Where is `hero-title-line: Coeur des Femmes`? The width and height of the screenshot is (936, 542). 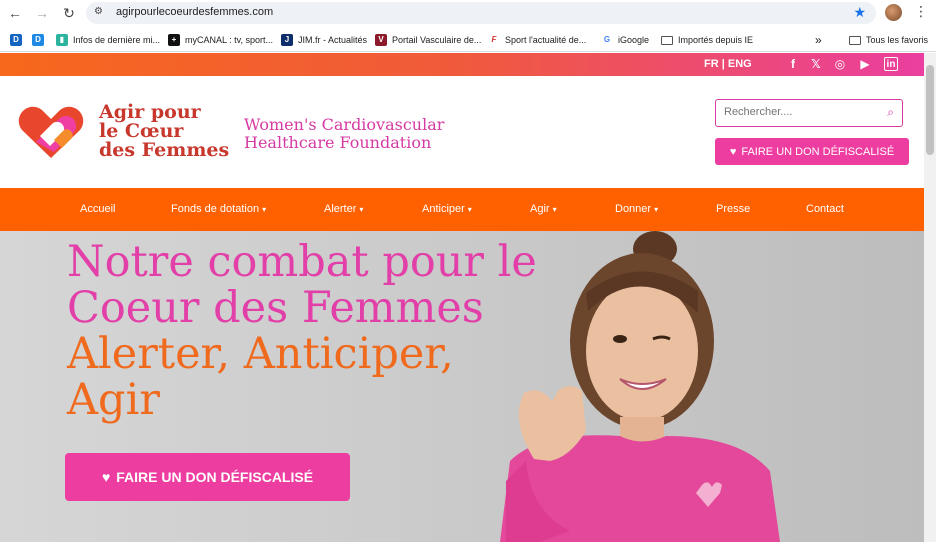 hero-title-line: Coeur des Femmes is located at coordinates (275, 308).